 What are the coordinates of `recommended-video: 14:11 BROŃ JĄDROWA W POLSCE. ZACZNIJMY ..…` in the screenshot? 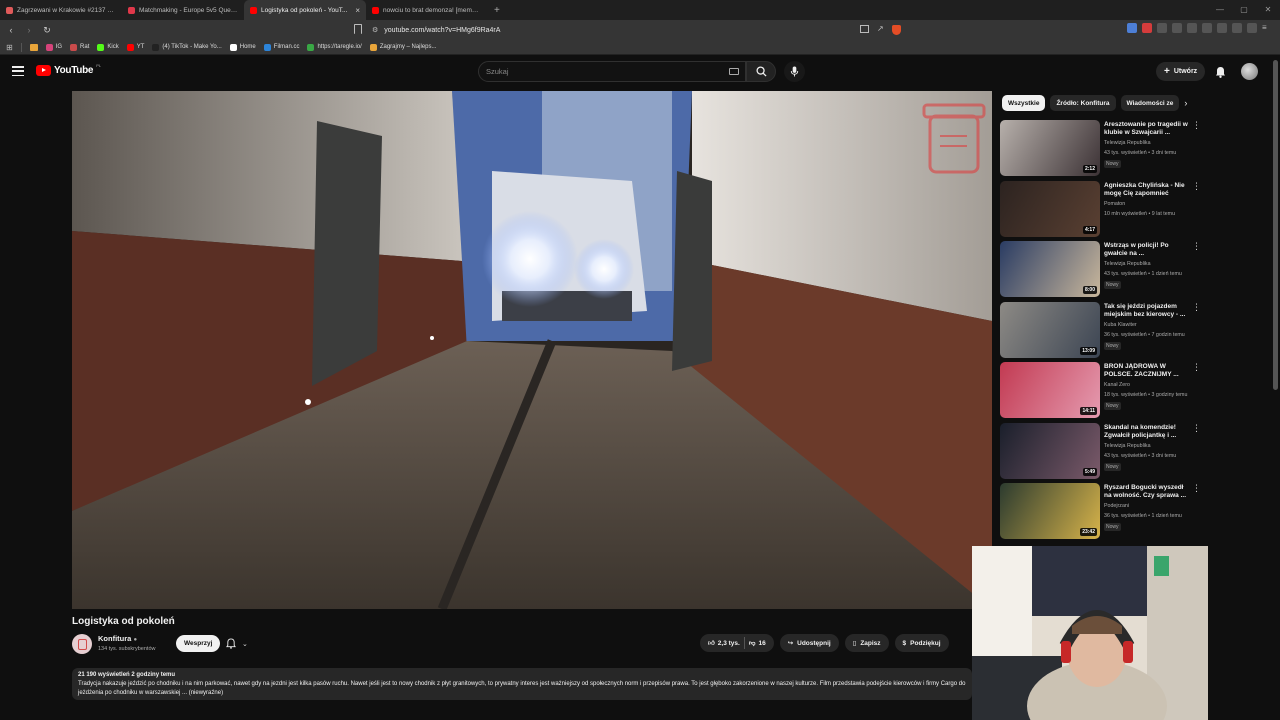 It's located at (1105, 391).